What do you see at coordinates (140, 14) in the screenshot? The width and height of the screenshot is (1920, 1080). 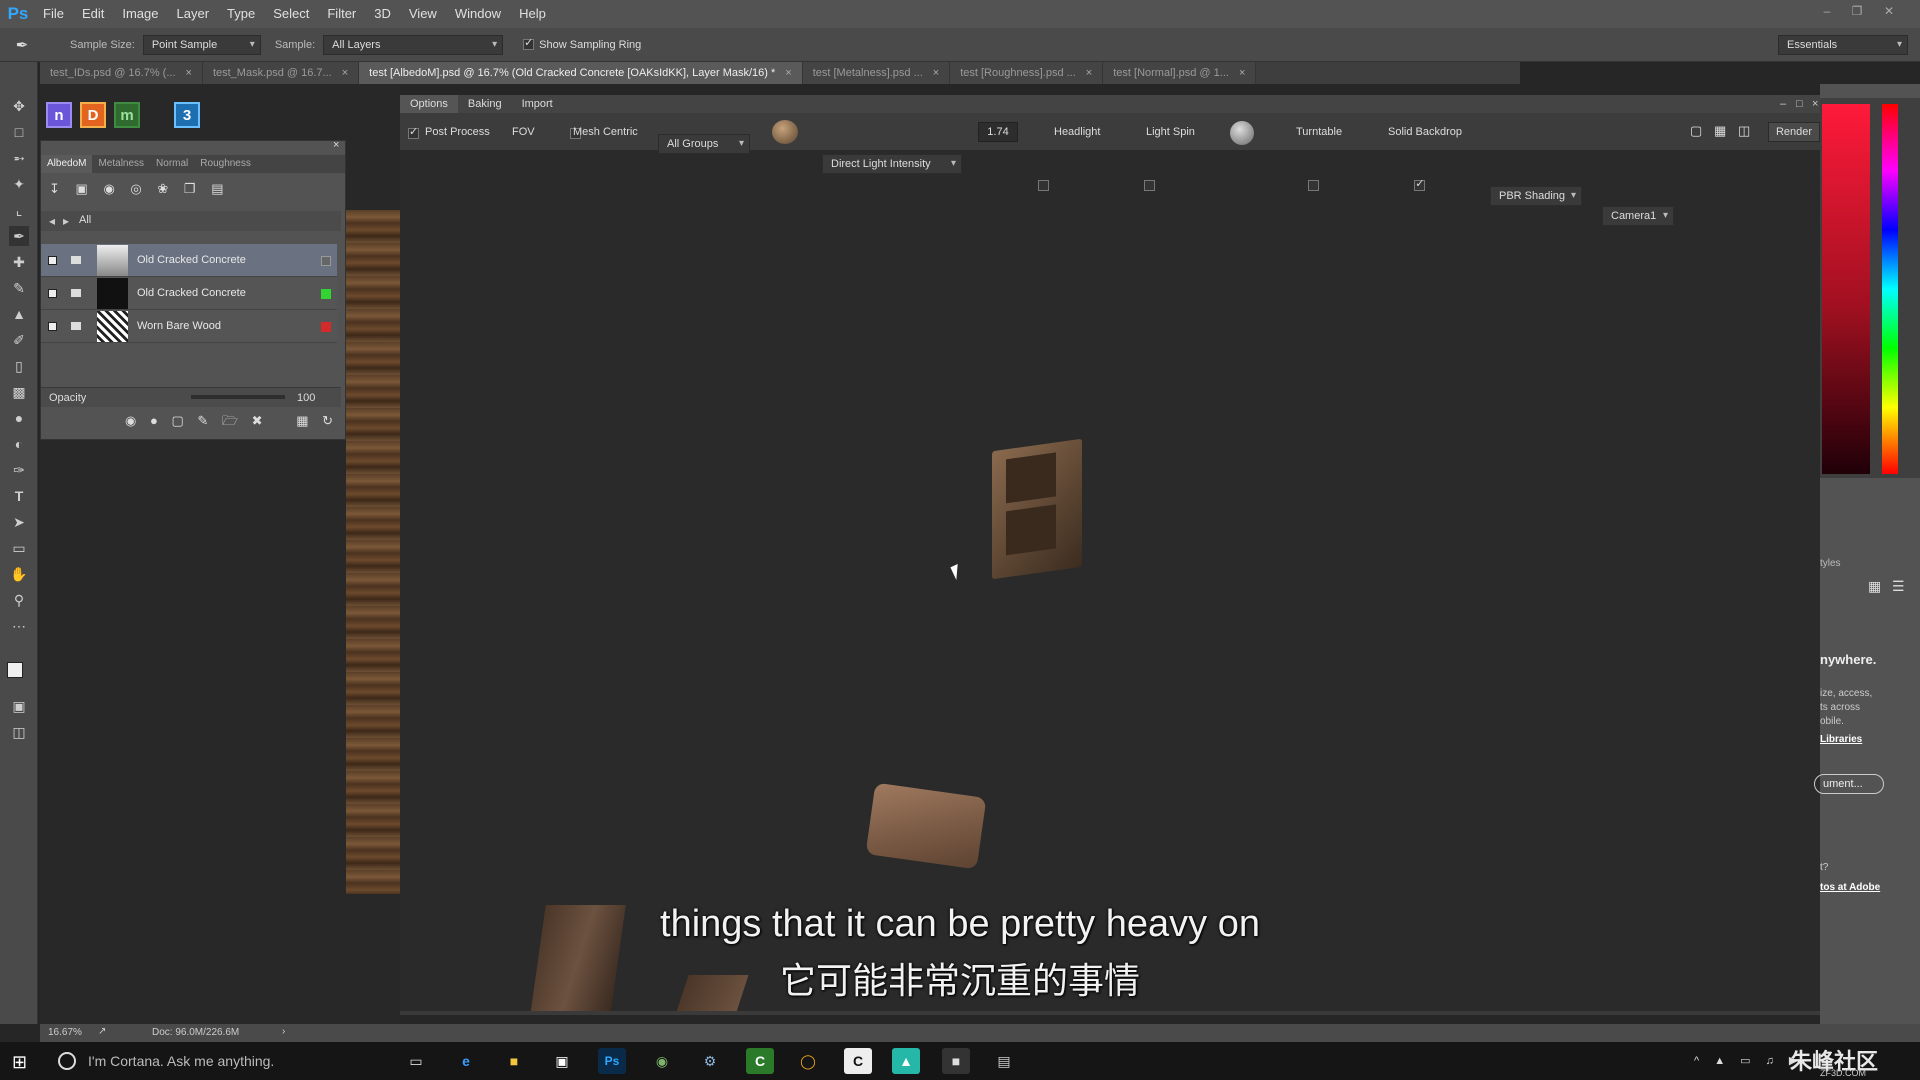 I see `menu-image: Image` at bounding box center [140, 14].